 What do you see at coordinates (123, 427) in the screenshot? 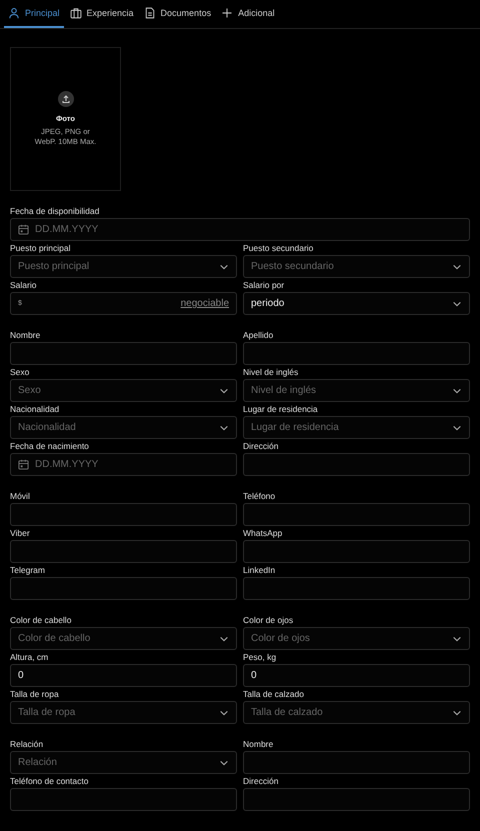
I see `select-field: Nacionalidad` at bounding box center [123, 427].